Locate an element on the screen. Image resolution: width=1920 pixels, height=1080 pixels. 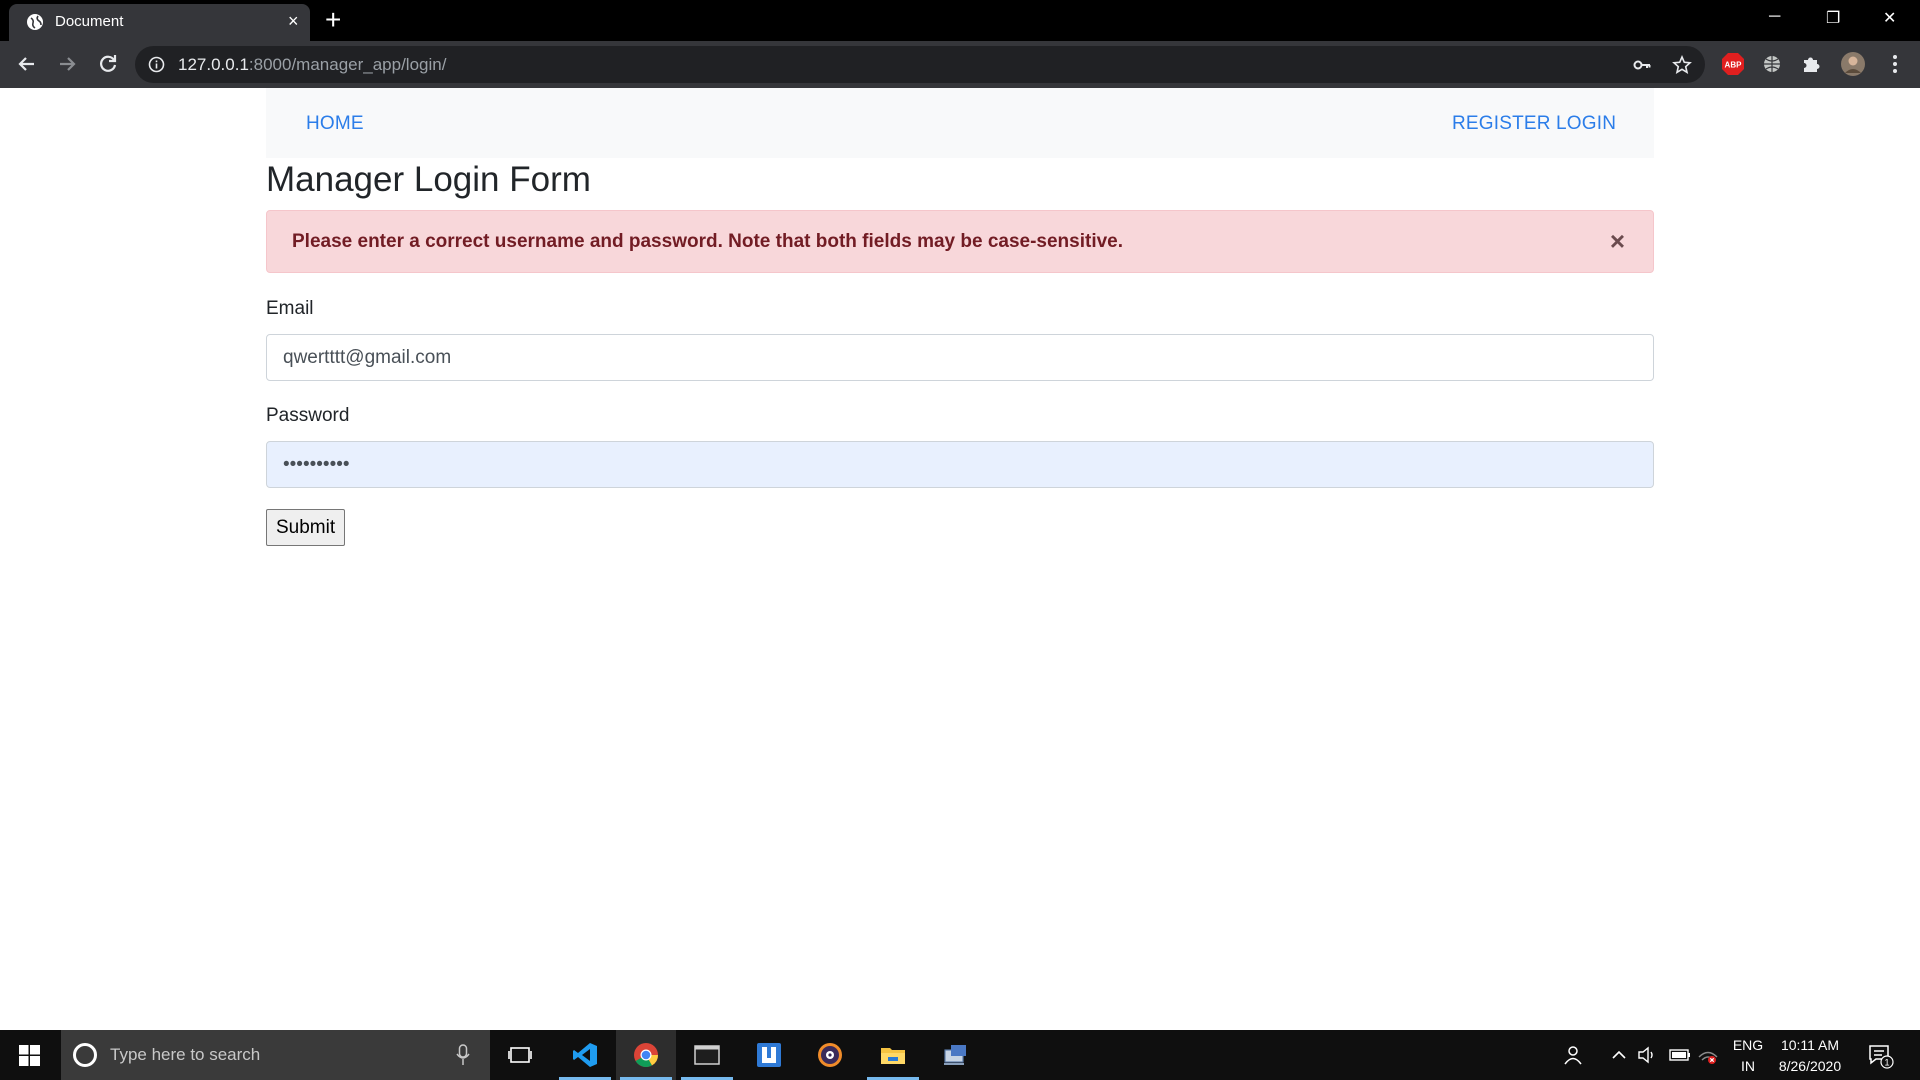
folder-icon is located at coordinates (893, 1056).